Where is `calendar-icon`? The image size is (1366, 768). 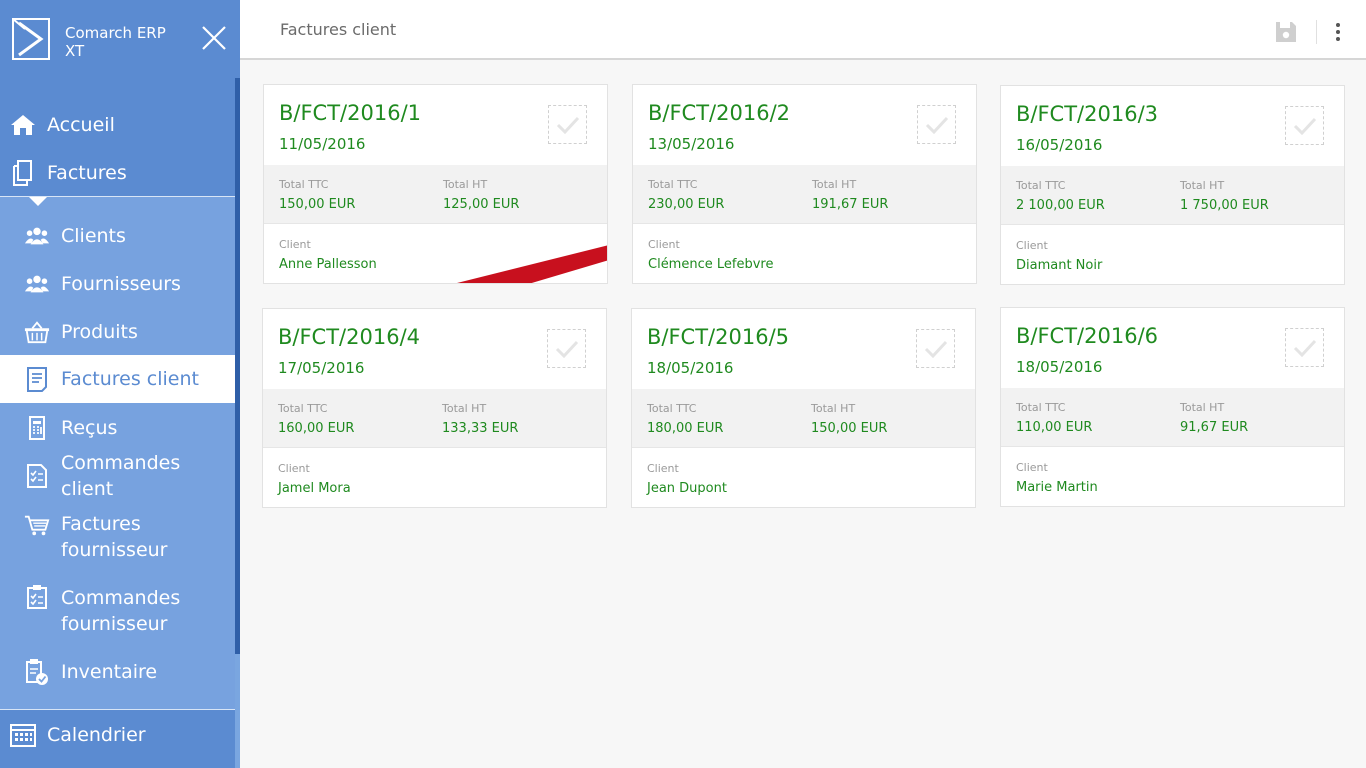 calendar-icon is located at coordinates (23, 735).